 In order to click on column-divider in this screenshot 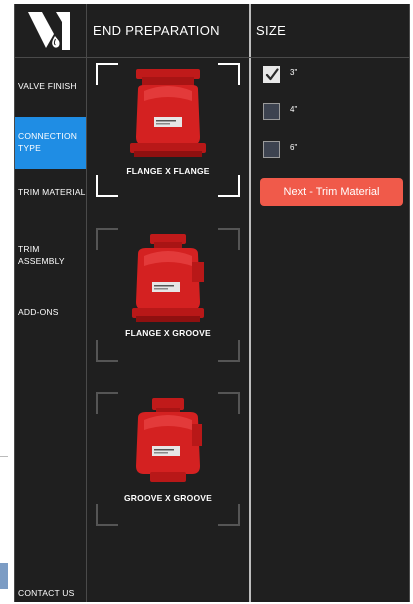, I will do `click(250, 303)`.